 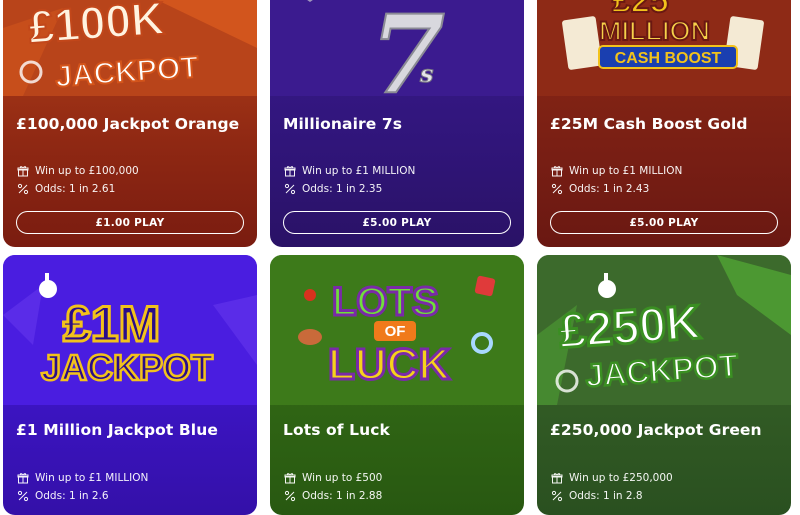 I want to click on game-logo-1m-jackpot: £1M JACKPOT, so click(x=130, y=330).